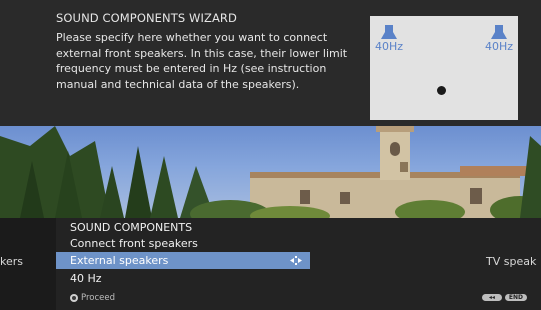 Image resolution: width=541 pixels, height=310 pixels. Describe the element at coordinates (515, 297) in the screenshot. I see `end-button: END` at that location.